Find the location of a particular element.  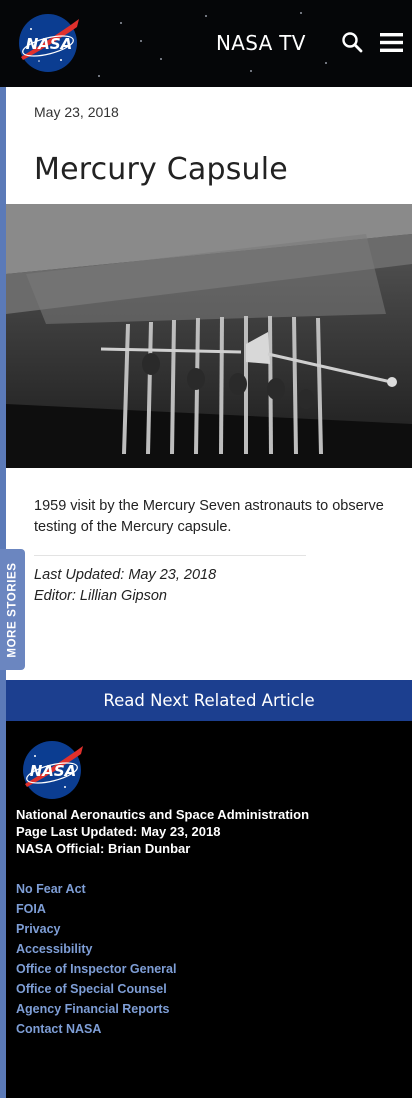

nasa-footer-logo: NASA is located at coordinates (53, 770).